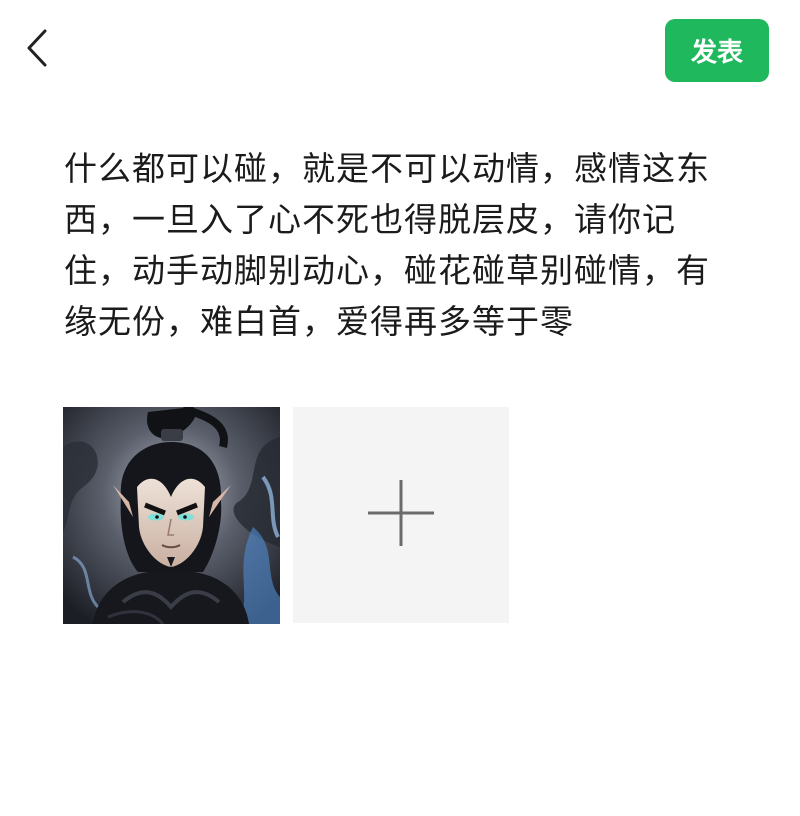 This screenshot has height=816, width=800. What do you see at coordinates (286, 515) in the screenshot?
I see `photo-grid` at bounding box center [286, 515].